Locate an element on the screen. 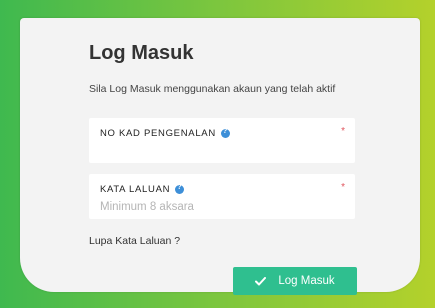  forgot-password-link: Lupa Kata Laluan ? is located at coordinates (134, 241).